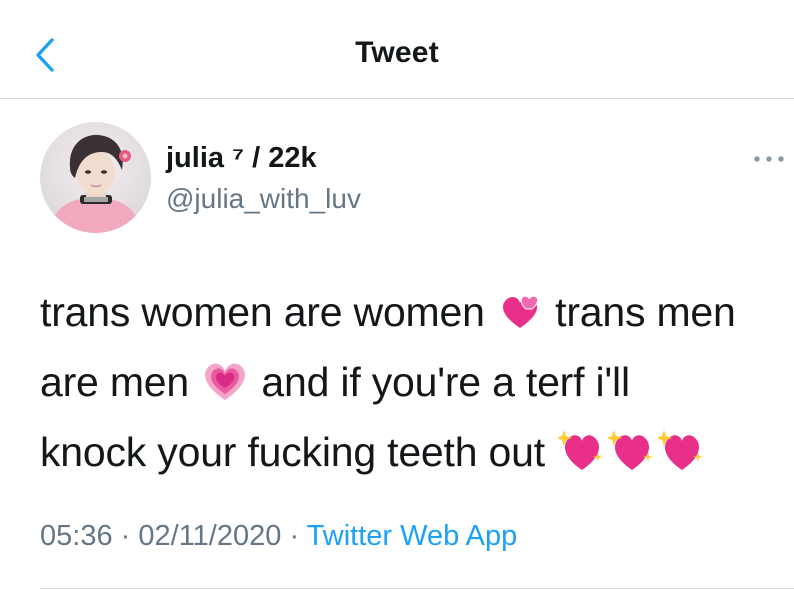 The height and width of the screenshot is (611, 794). I want to click on profile-photo, so click(95, 177).